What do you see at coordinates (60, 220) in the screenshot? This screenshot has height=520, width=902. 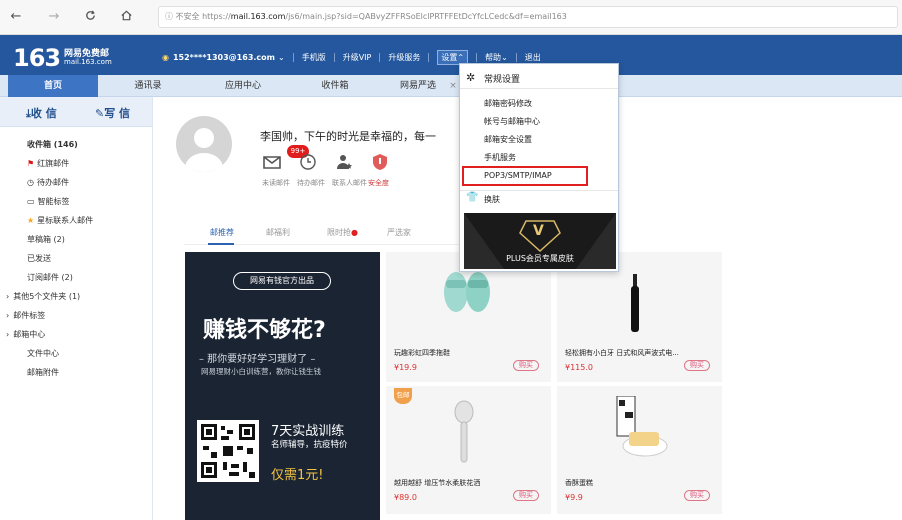 I see `folder-starred-contacts: ★ 星标联系人邮件` at bounding box center [60, 220].